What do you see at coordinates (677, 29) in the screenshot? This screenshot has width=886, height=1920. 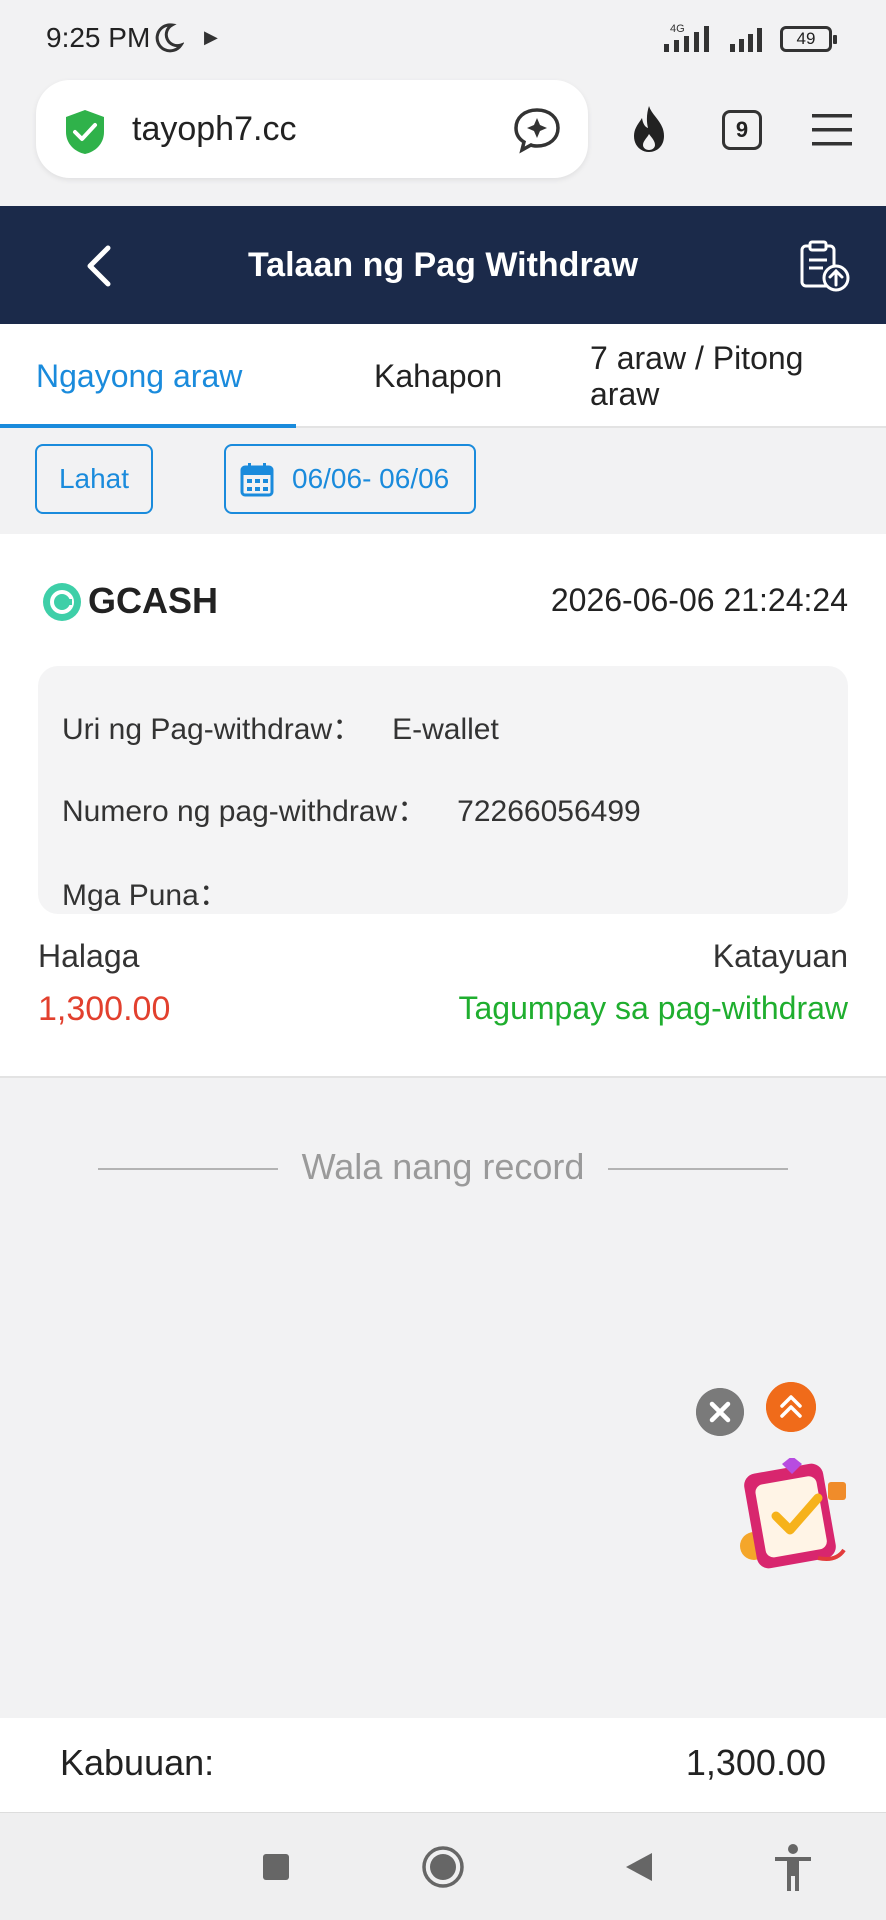 I see `svg-text: 4G` at bounding box center [677, 29].